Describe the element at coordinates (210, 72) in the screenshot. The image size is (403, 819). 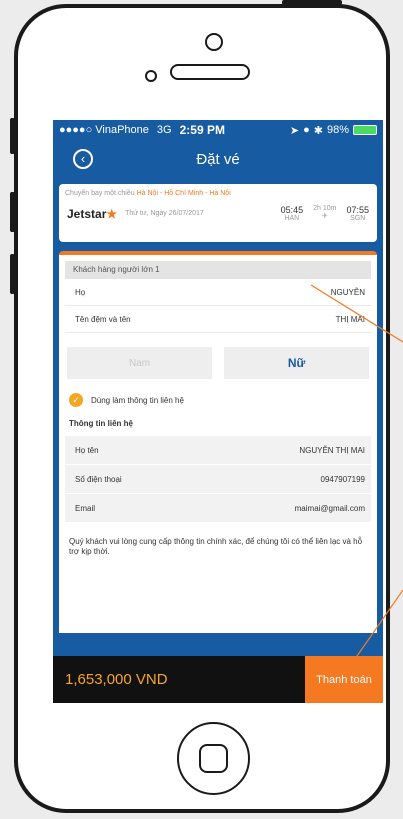
I see `earpiece-speaker` at that location.